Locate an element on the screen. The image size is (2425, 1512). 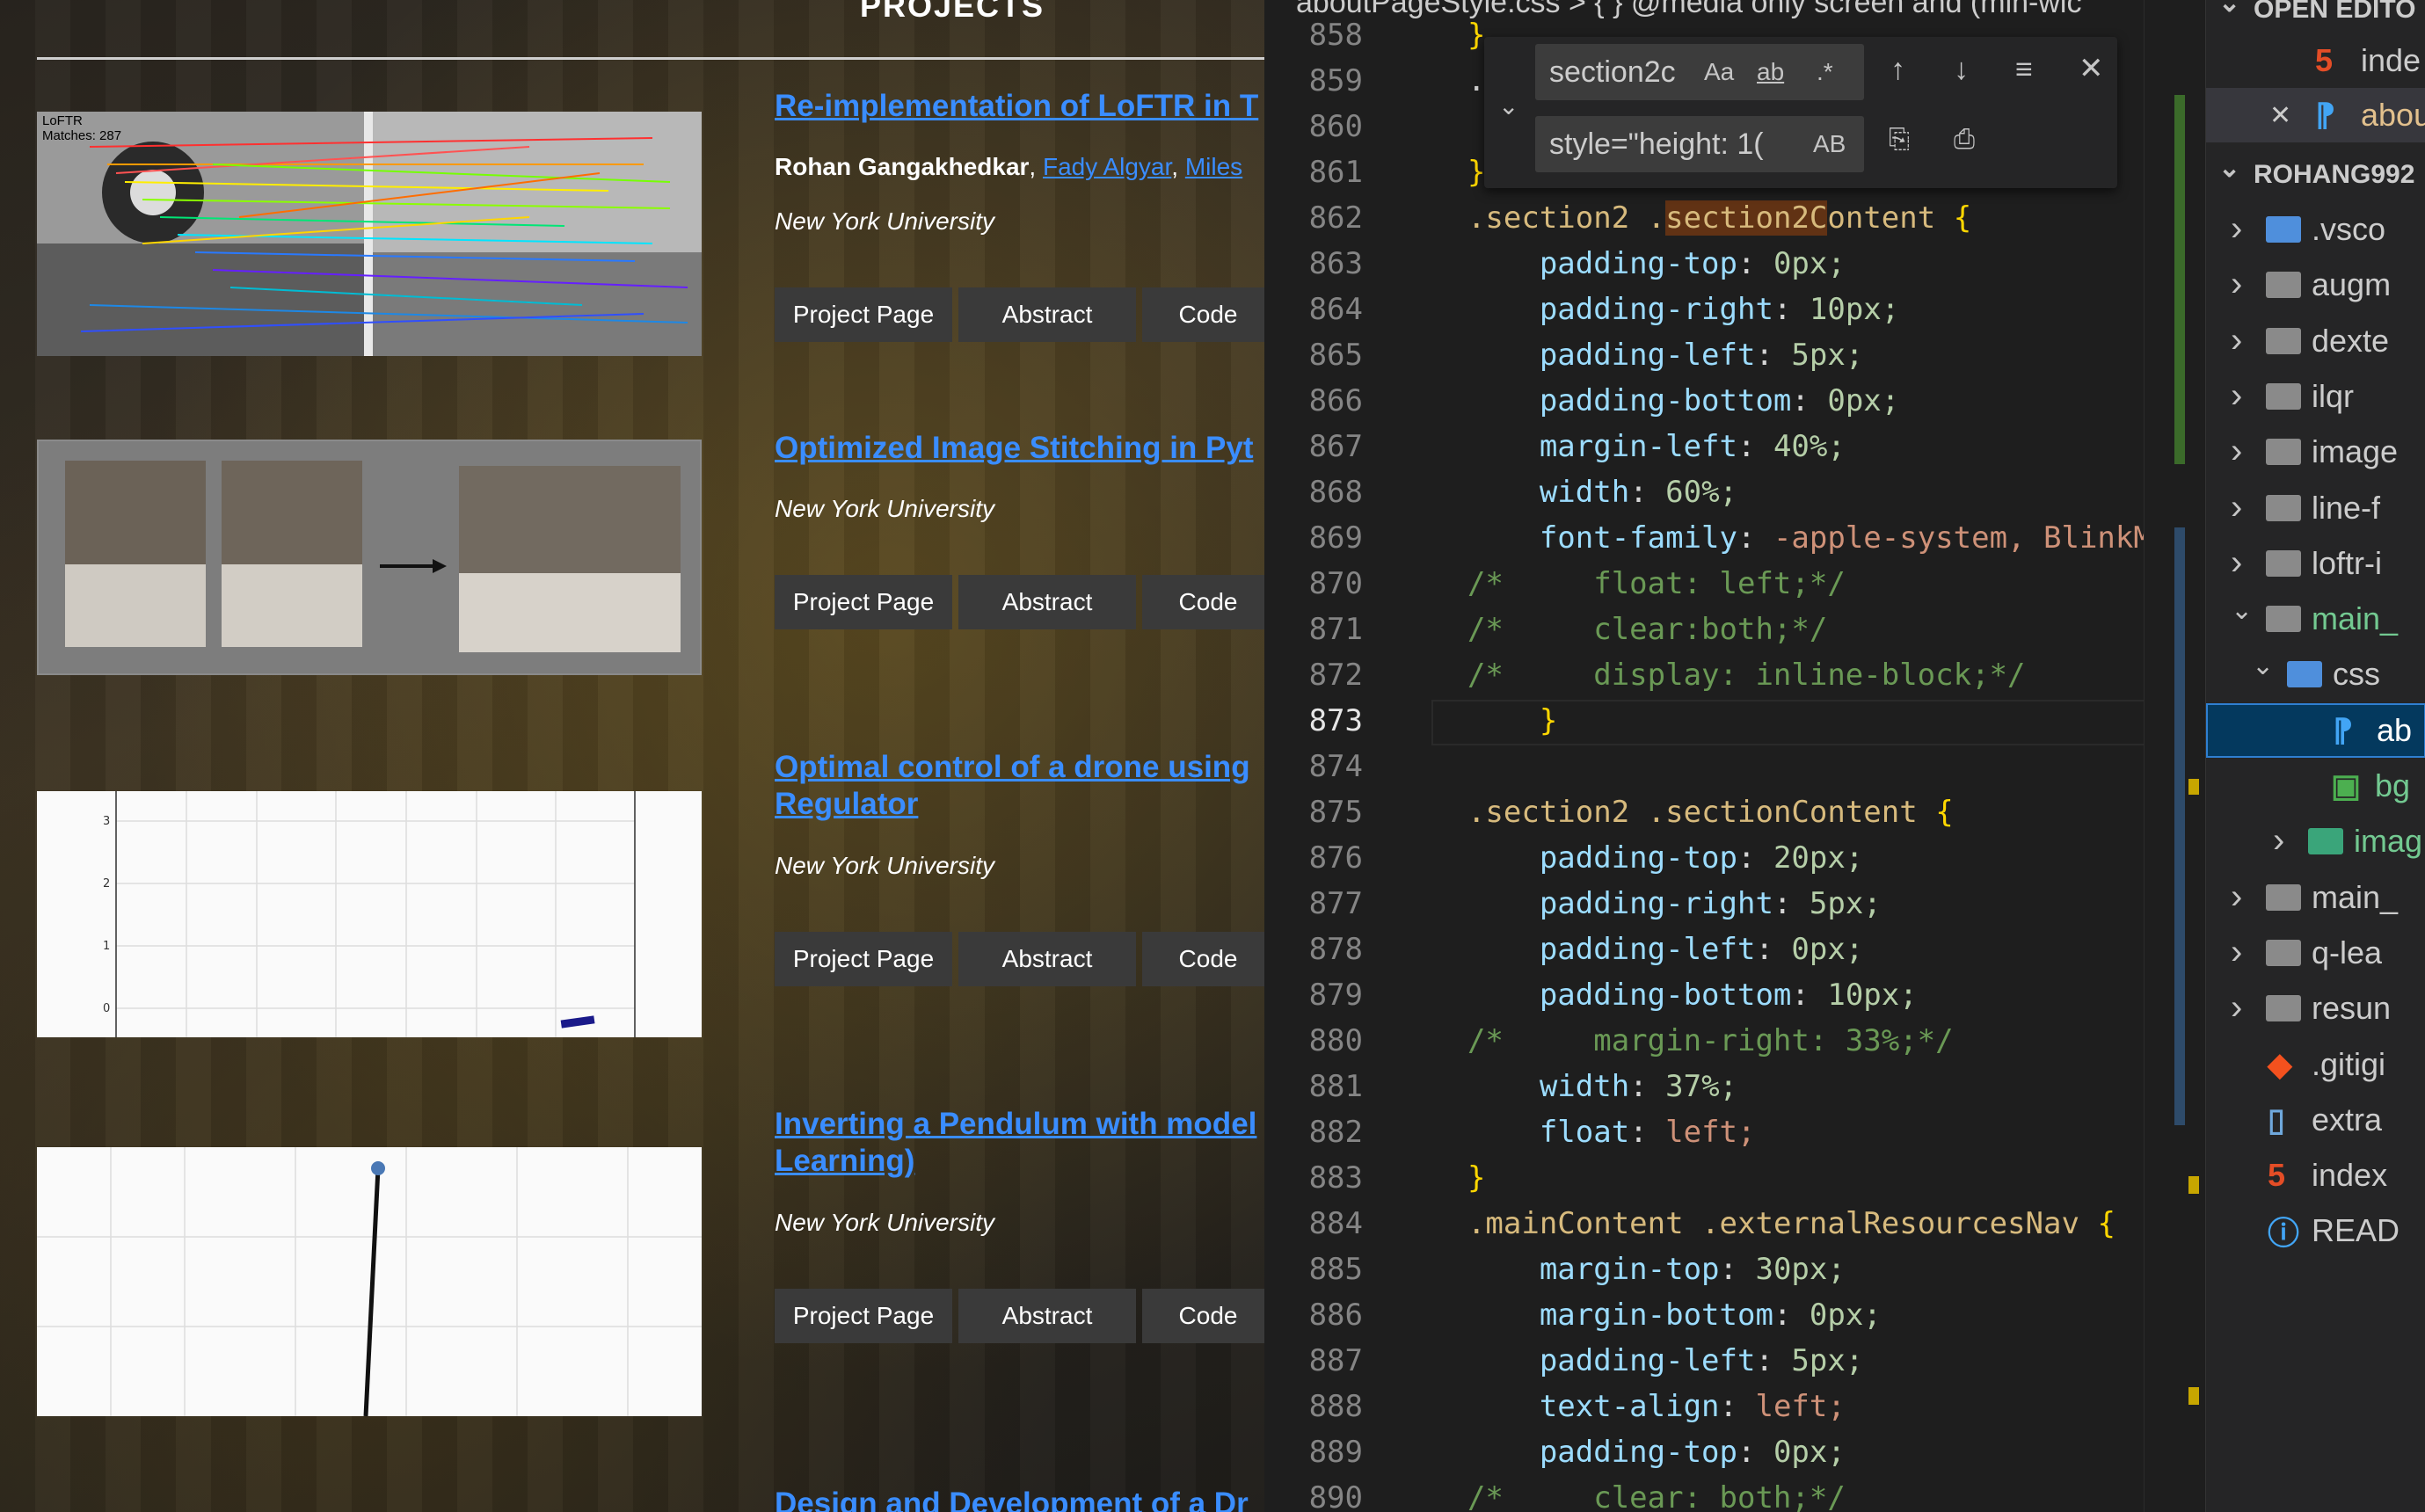
tree-item: › augm is located at coordinates (2315, 285).